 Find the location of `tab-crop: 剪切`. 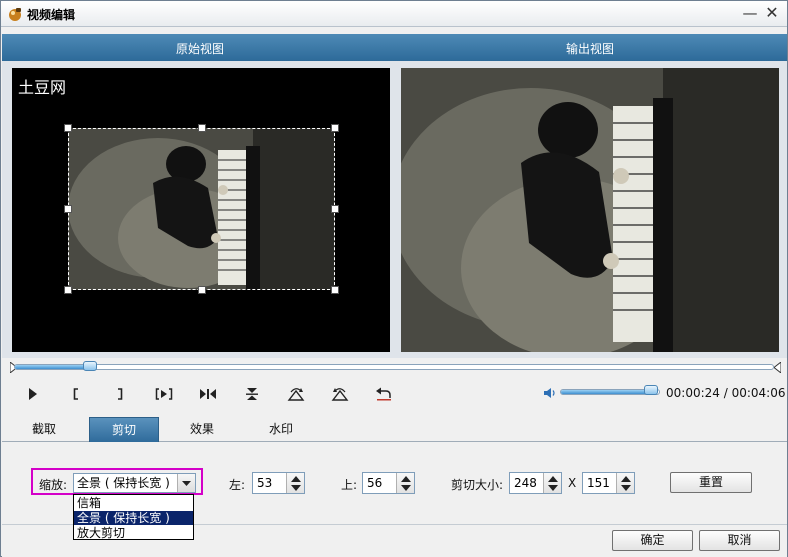

tab-crop: 剪切 is located at coordinates (124, 429).